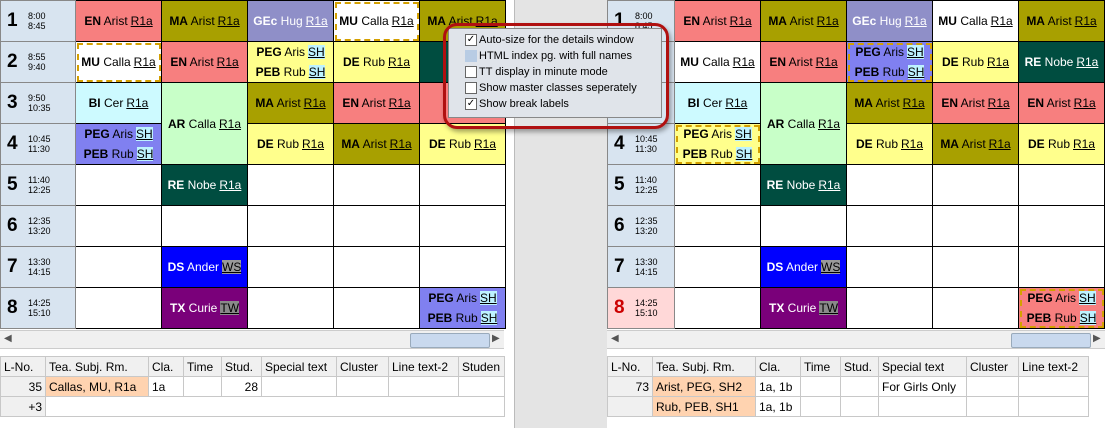 This screenshot has width=1119, height=428. What do you see at coordinates (630, 366) in the screenshot?
I see `column-header: L-No.` at bounding box center [630, 366].